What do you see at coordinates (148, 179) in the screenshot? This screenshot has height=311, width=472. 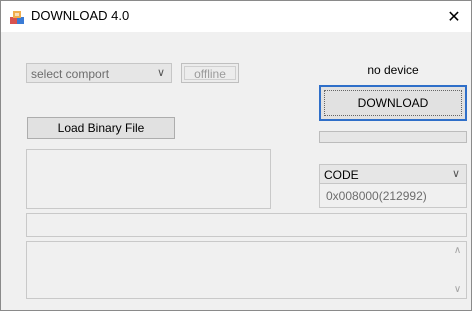 I see `file-info-box` at bounding box center [148, 179].